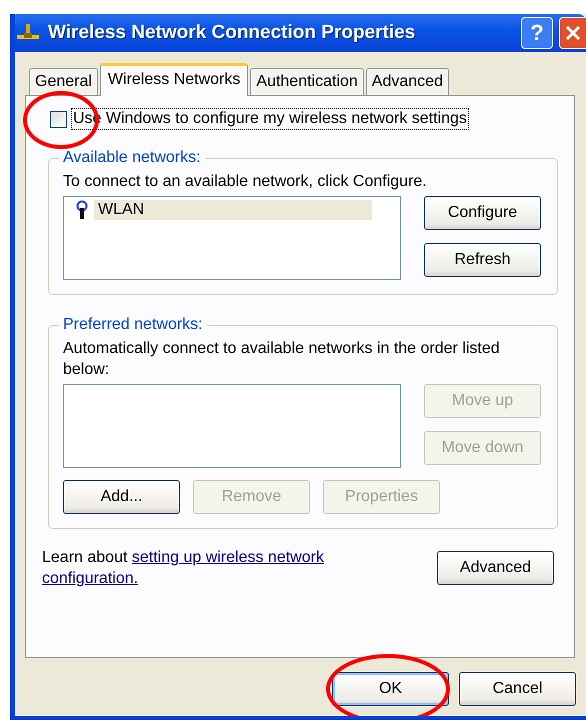 The width and height of the screenshot is (586, 722). Describe the element at coordinates (572, 33) in the screenshot. I see `close-button` at that location.